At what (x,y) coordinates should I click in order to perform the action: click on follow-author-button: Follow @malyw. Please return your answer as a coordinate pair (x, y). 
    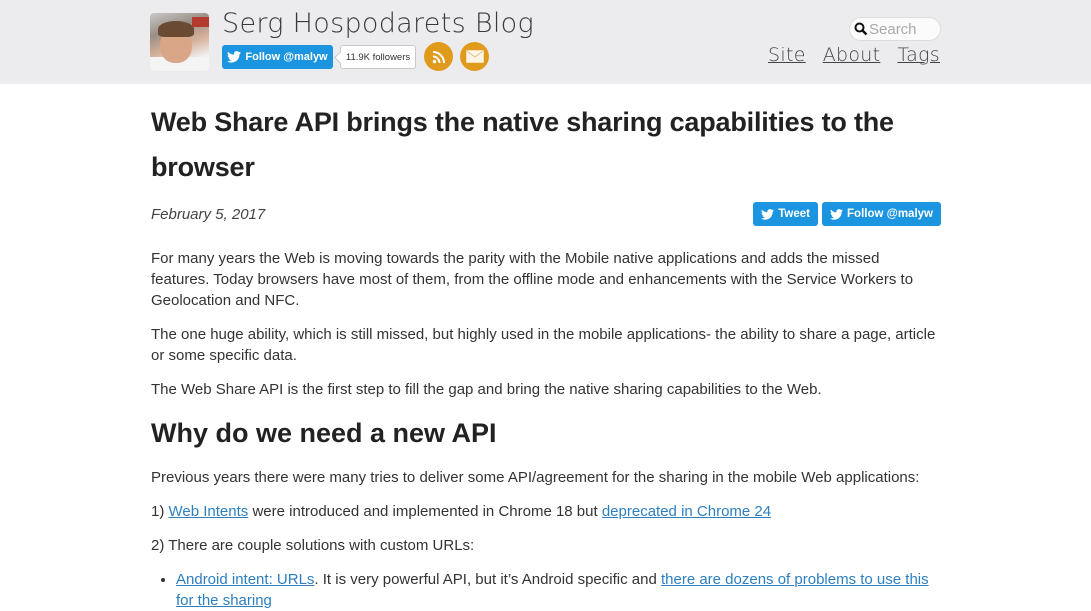
    Looking at the image, I should click on (881, 214).